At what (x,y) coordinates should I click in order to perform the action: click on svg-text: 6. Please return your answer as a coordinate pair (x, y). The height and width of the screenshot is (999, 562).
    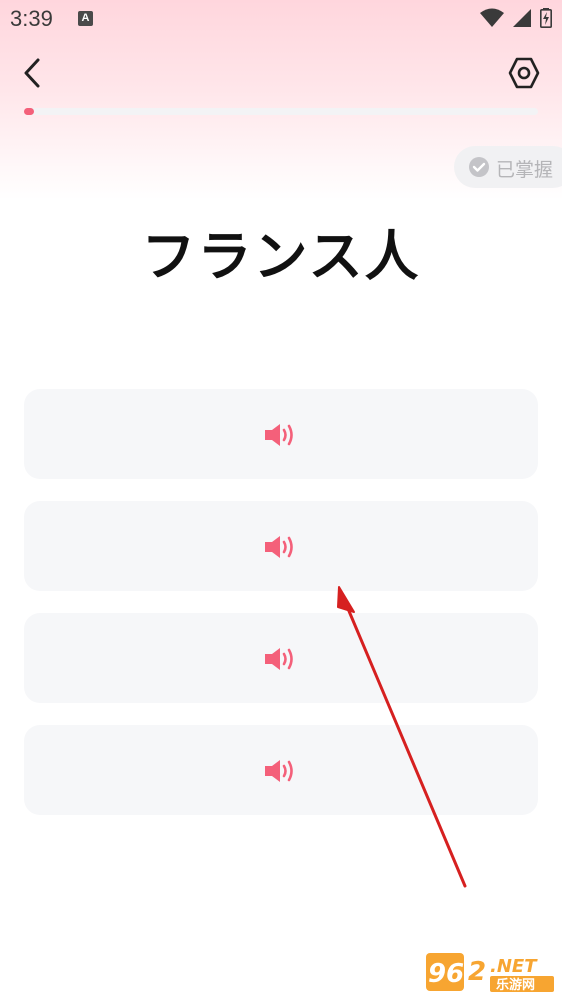
    Looking at the image, I should click on (455, 974).